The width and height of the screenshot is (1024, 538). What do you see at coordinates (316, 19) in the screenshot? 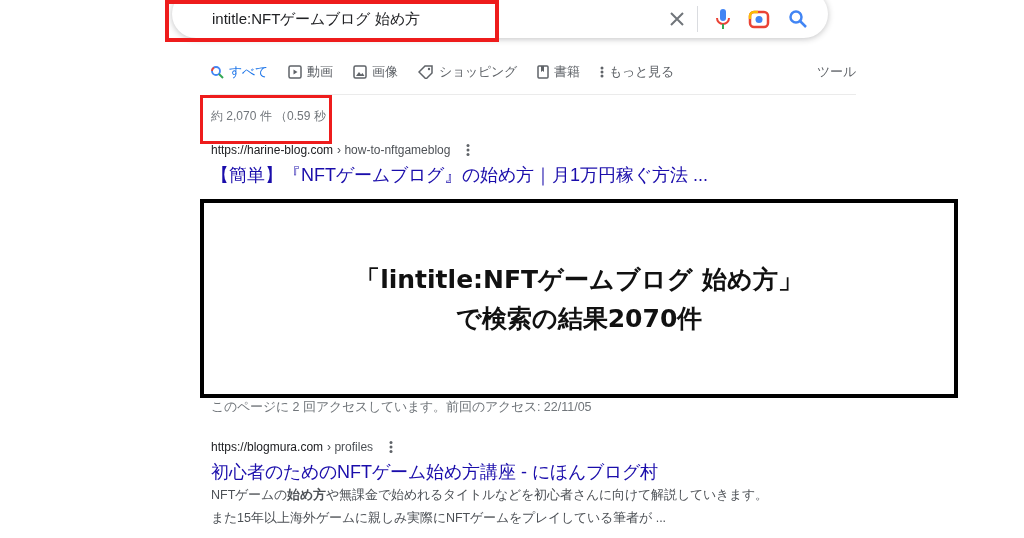
I see `search-query: intitle:NFTゲームブログ 始め方` at bounding box center [316, 19].